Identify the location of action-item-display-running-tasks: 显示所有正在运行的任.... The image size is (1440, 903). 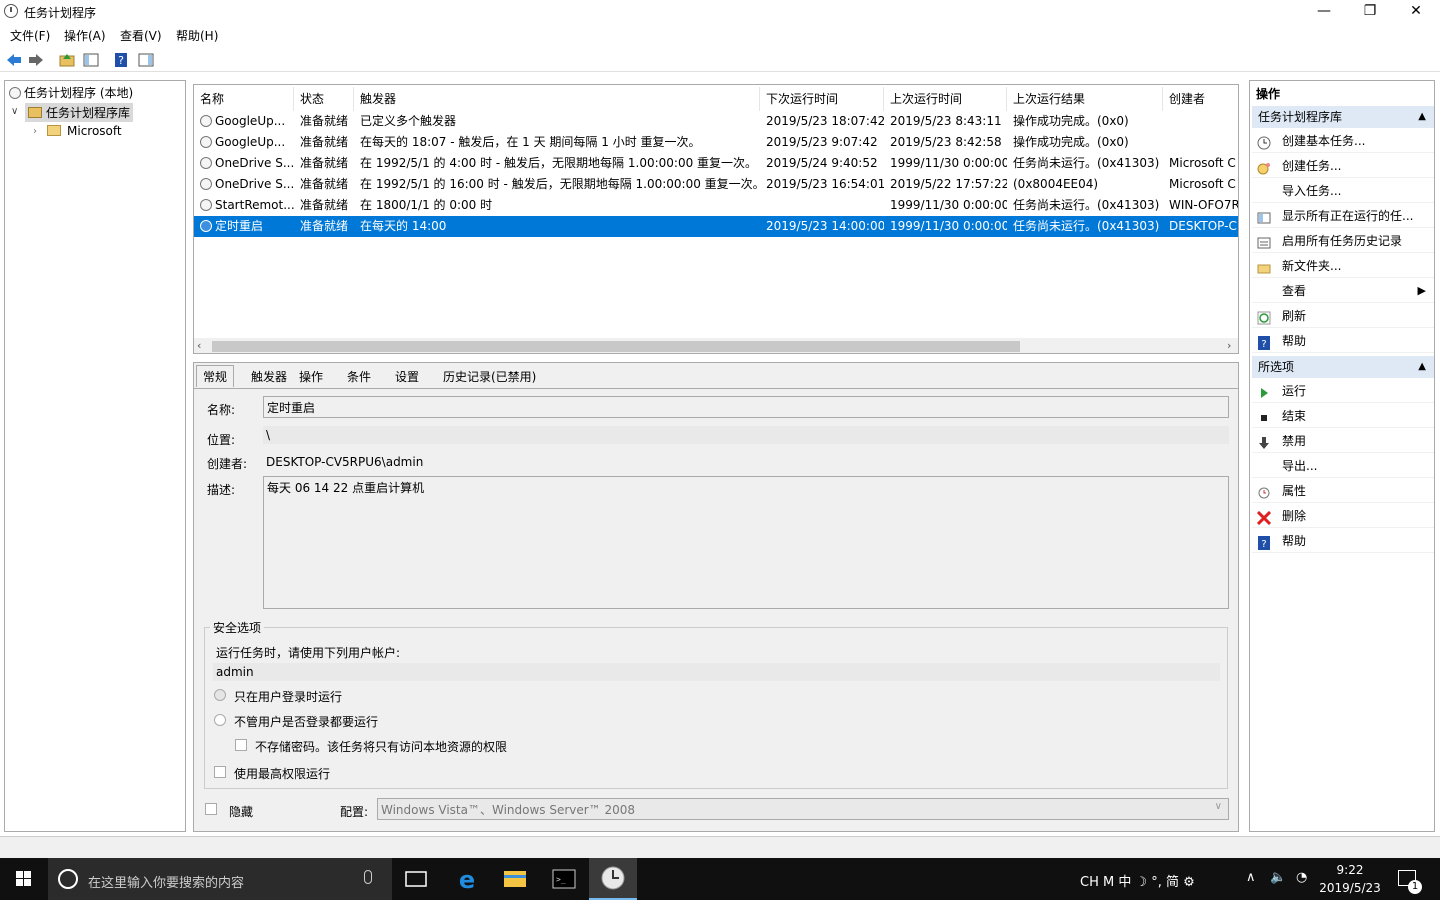
(1343, 216).